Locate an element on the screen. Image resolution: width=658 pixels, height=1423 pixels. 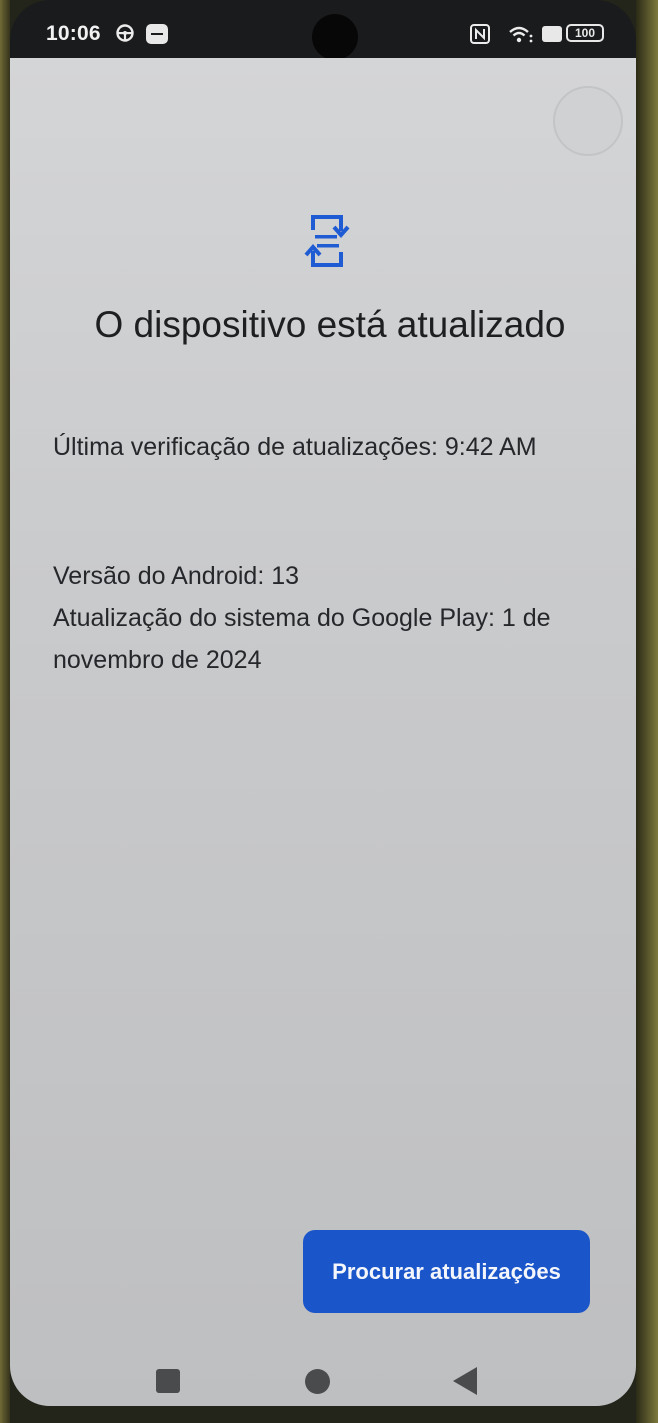
check-updates-button: Procurar atualizações is located at coordinates (446, 1271).